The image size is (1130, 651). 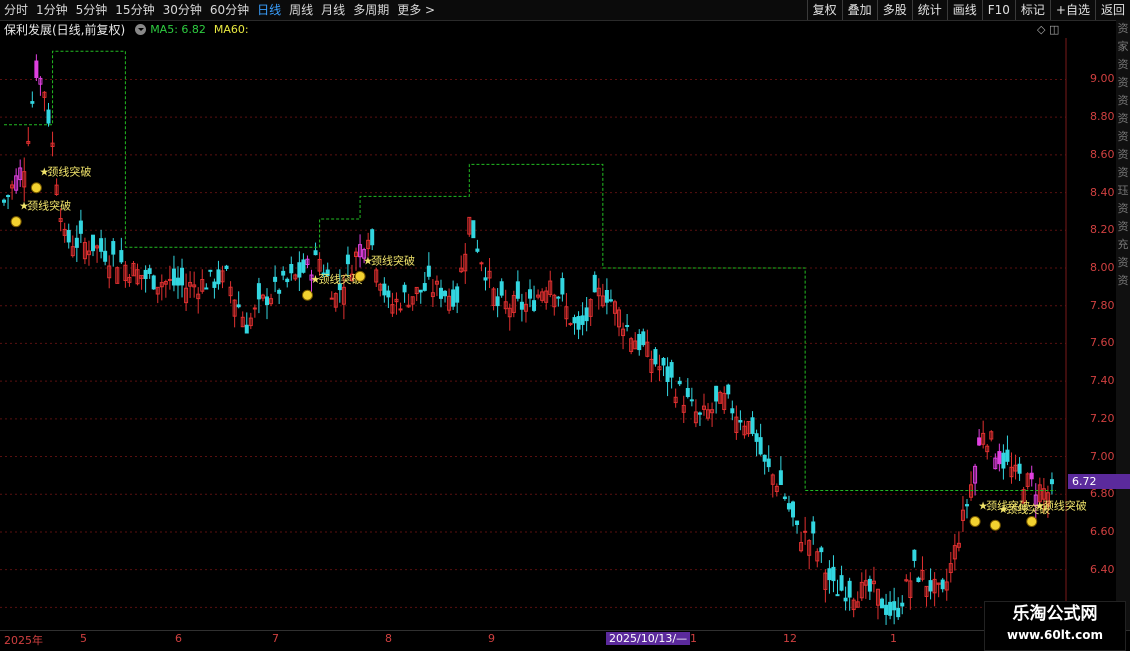 I want to click on panel-controls: ◇ ◫, so click(x=1048, y=29).